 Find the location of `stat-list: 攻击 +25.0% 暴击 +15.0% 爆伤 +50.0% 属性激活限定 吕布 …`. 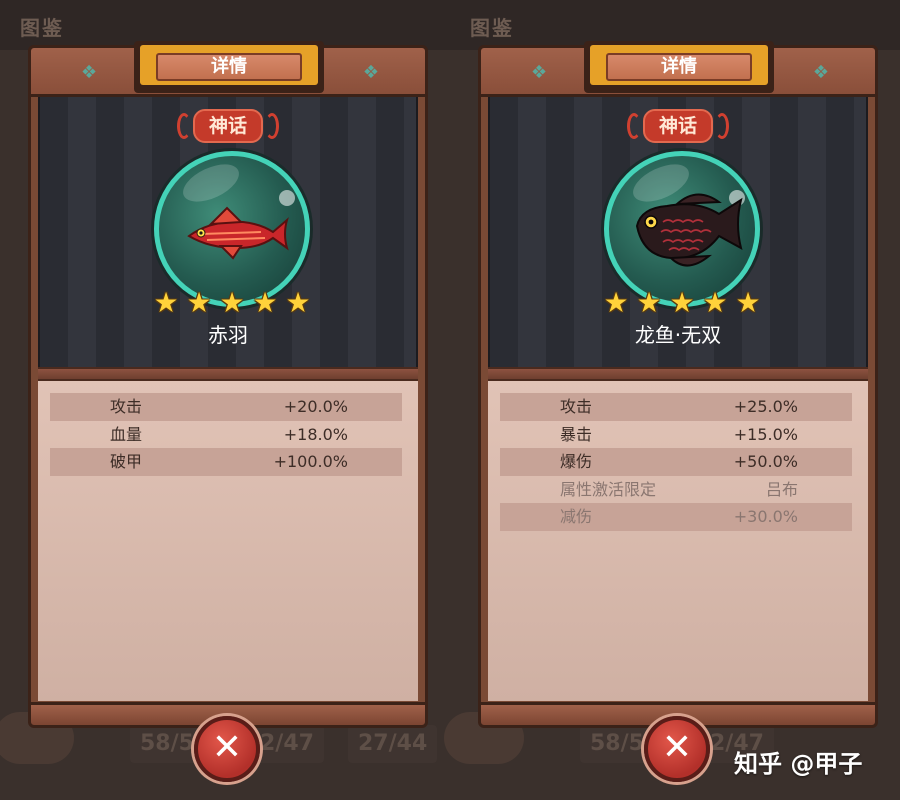

stat-list: 攻击 +25.0% 暴击 +15.0% 爆伤 +50.0% 属性激活限定 吕布 … is located at coordinates (676, 462).